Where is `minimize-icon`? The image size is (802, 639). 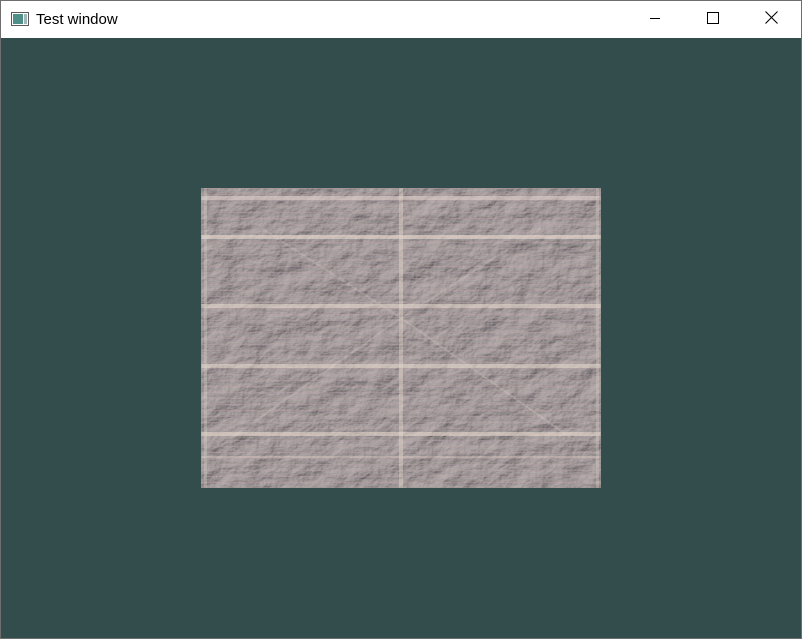 minimize-icon is located at coordinates (655, 20).